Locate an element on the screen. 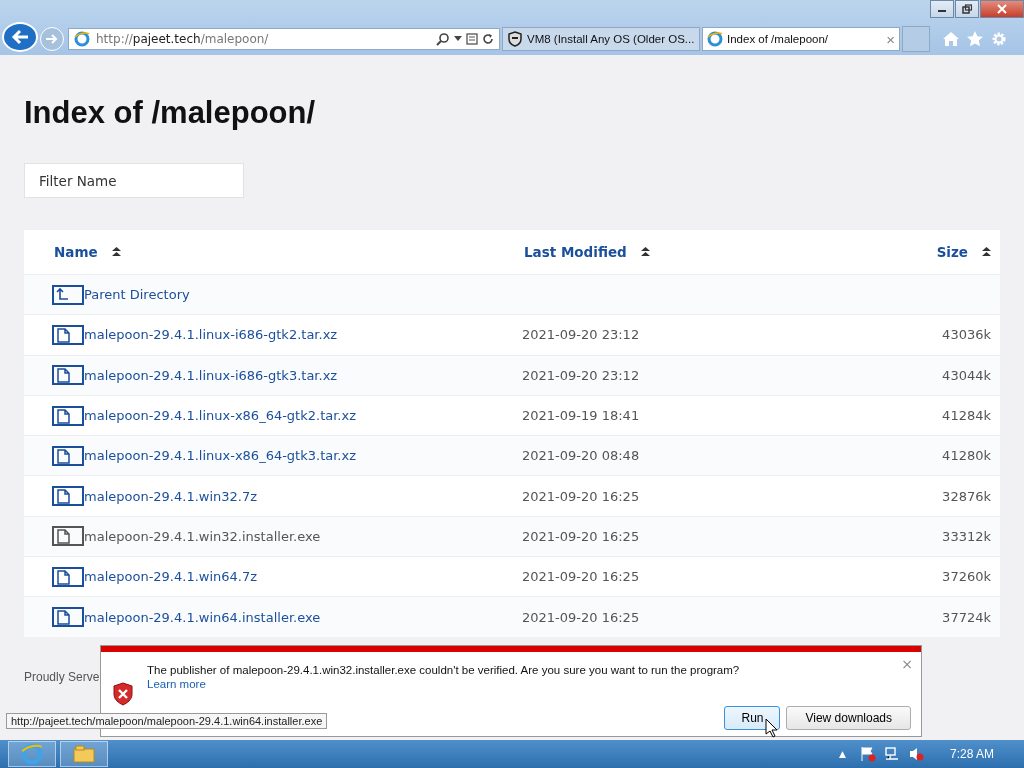  file-link: malepoon-29.4.1.win32.installer.exe is located at coordinates (202, 536).